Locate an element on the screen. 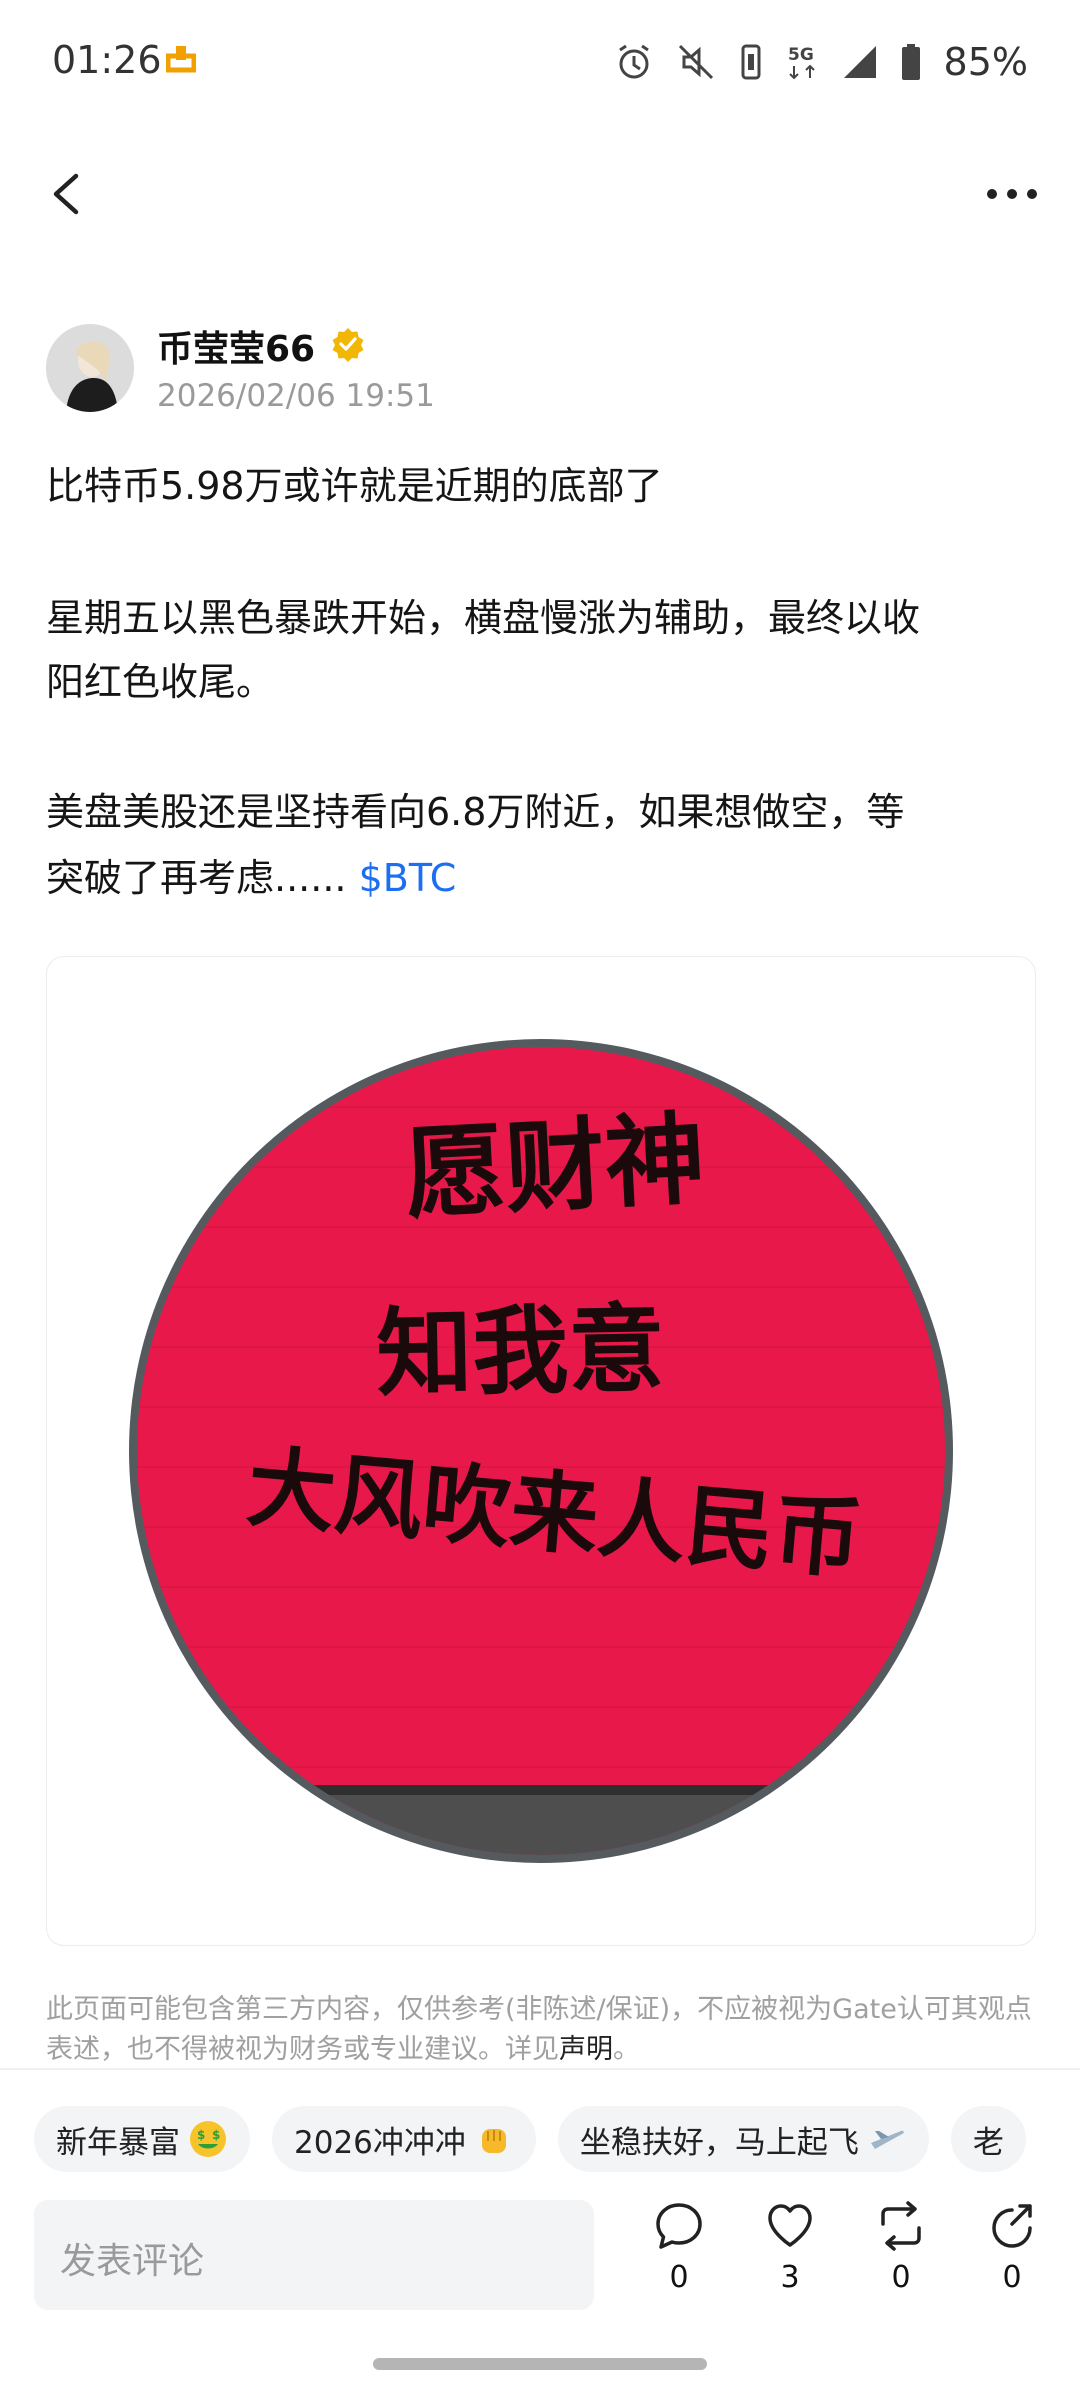 The width and height of the screenshot is (1080, 2400). topic-chip: 坐稳扶好，马上起飞 is located at coordinates (743, 2139).